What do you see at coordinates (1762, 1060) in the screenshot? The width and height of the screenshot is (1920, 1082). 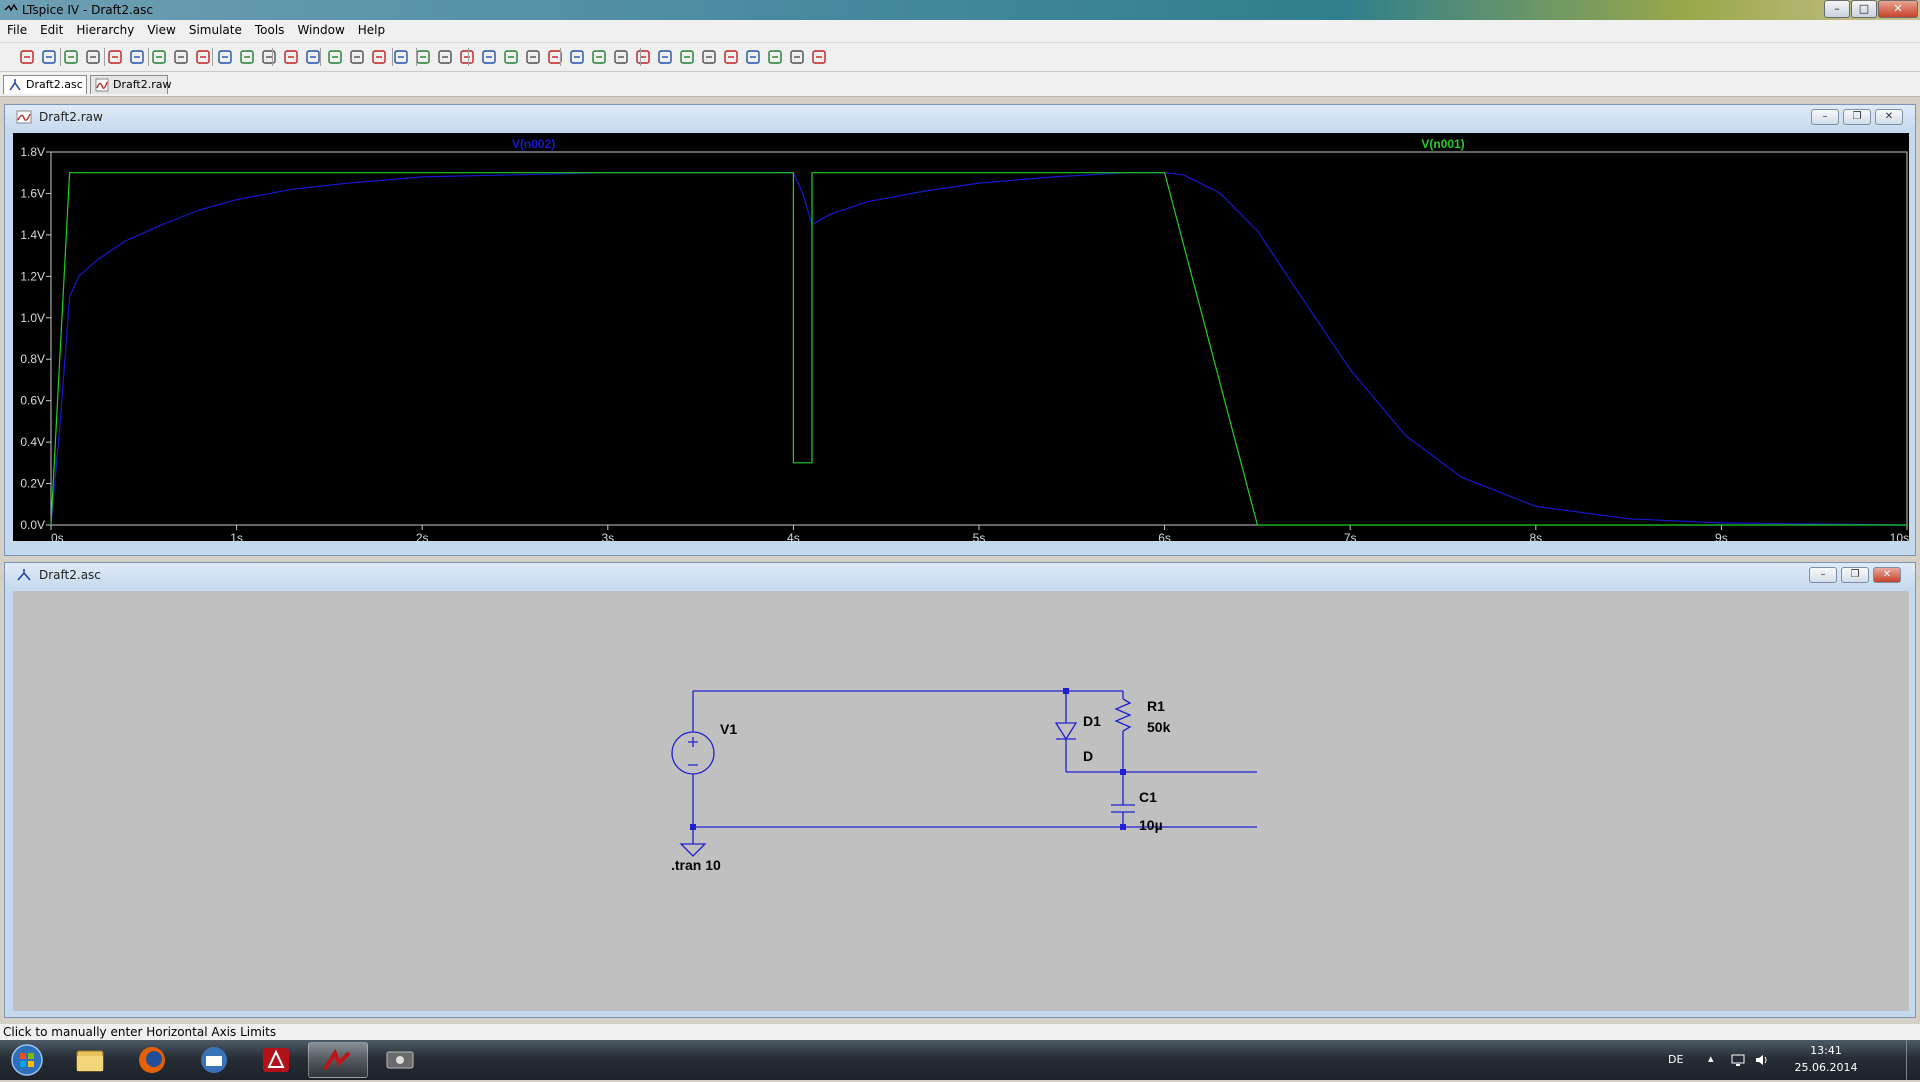 I see `volume-icon` at bounding box center [1762, 1060].